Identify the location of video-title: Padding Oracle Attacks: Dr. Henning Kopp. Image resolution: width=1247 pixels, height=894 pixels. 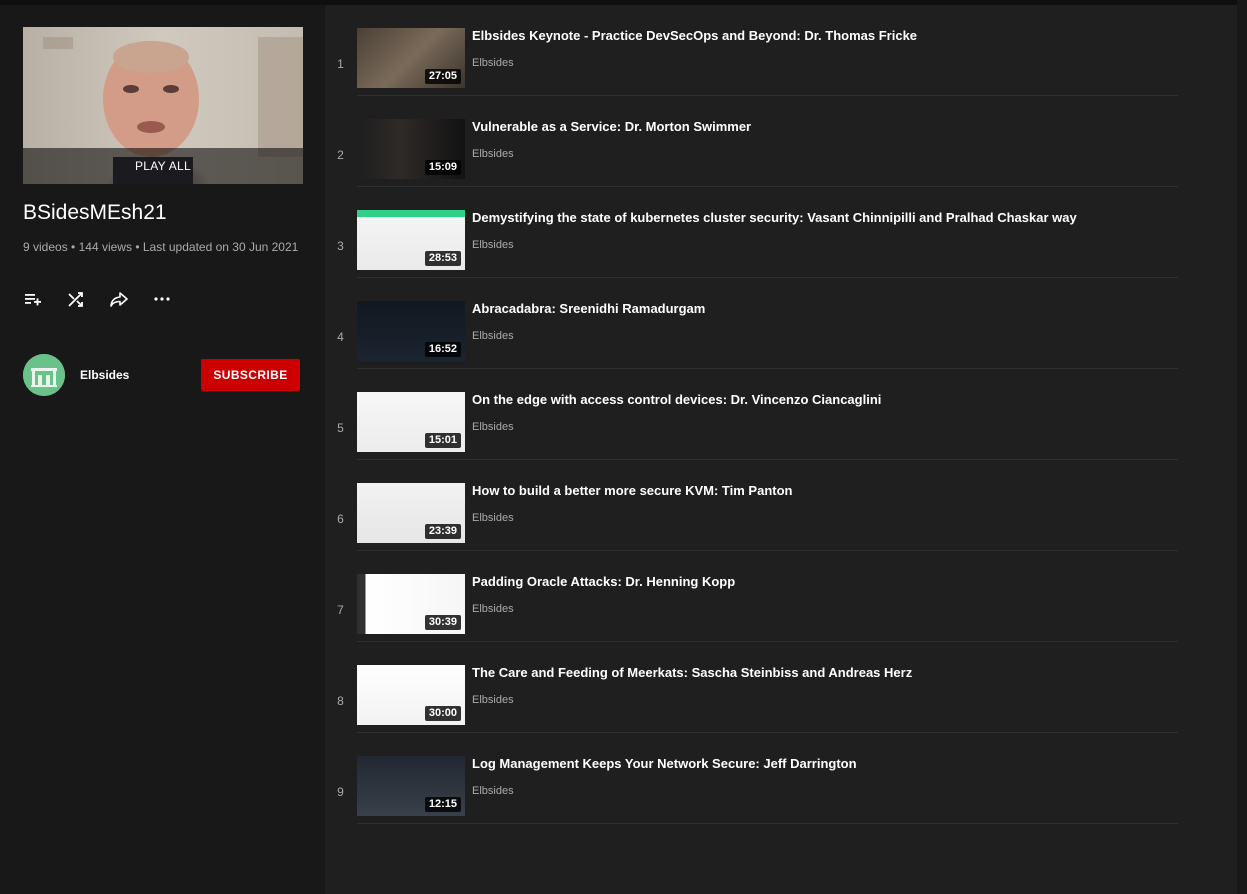
(603, 581).